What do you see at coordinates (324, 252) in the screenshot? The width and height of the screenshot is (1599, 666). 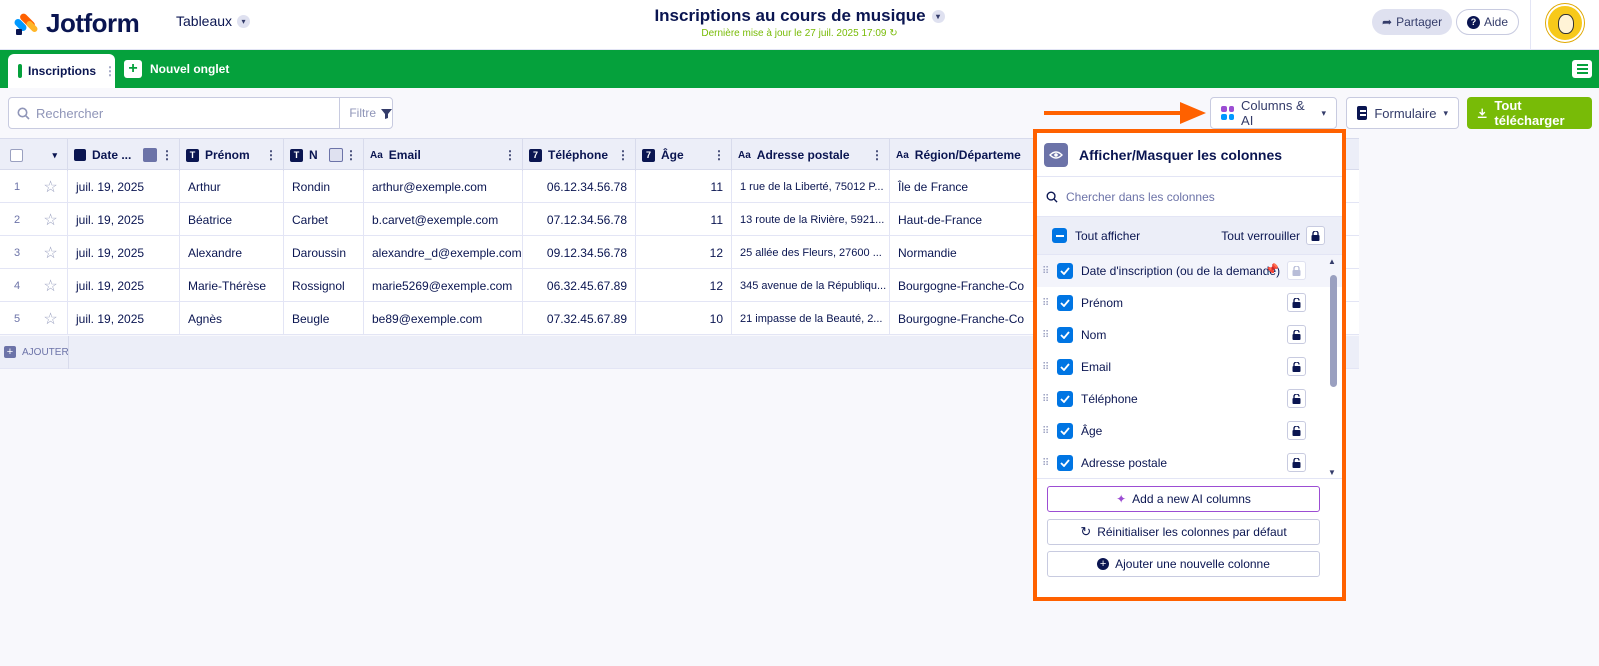 I see `cell-nom: Daroussin` at bounding box center [324, 252].